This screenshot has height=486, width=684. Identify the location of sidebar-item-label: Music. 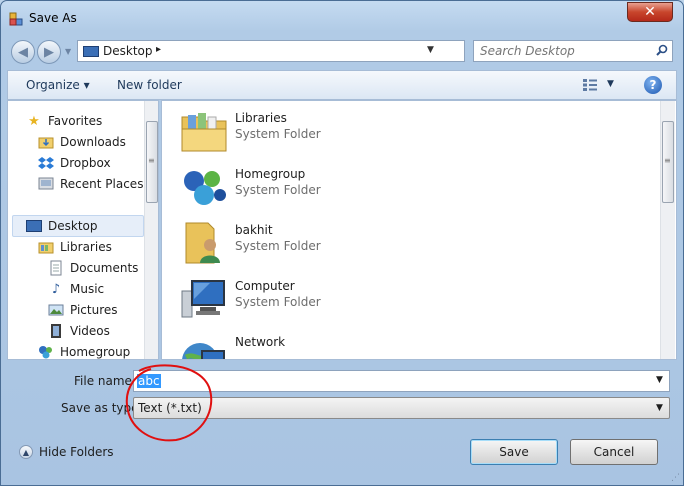
(87, 289).